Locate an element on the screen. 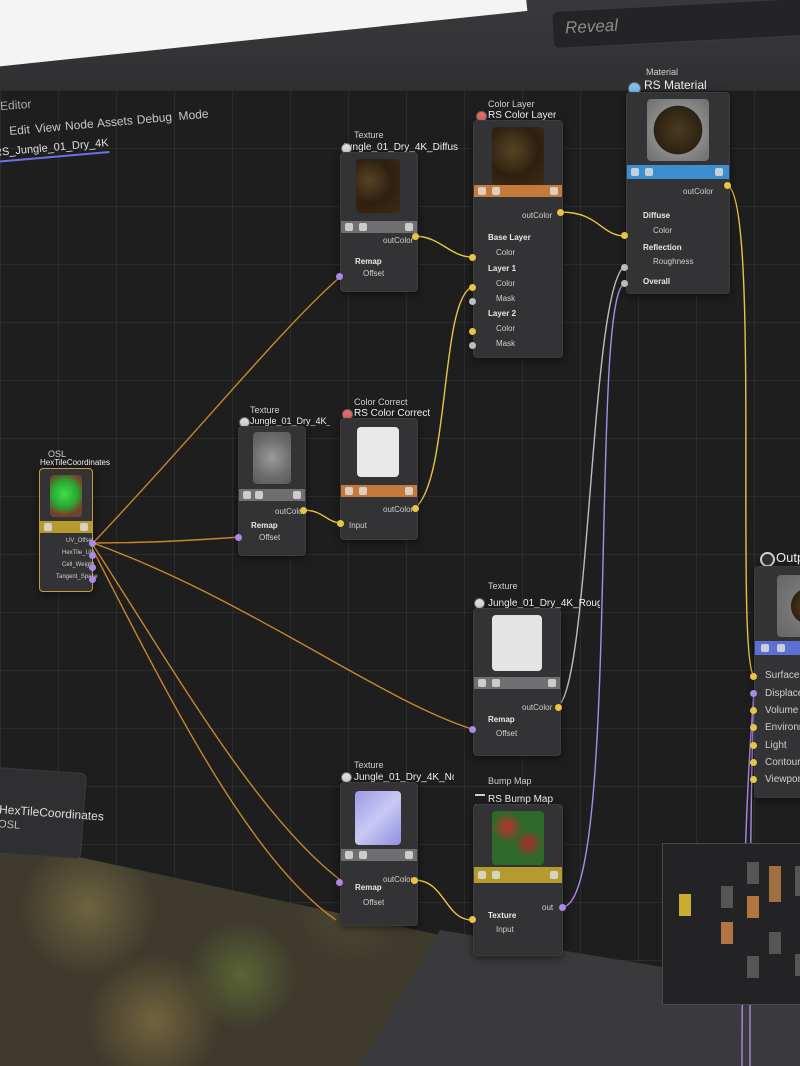 The height and width of the screenshot is (1066, 800). port-output-surface is located at coordinates (753, 676).